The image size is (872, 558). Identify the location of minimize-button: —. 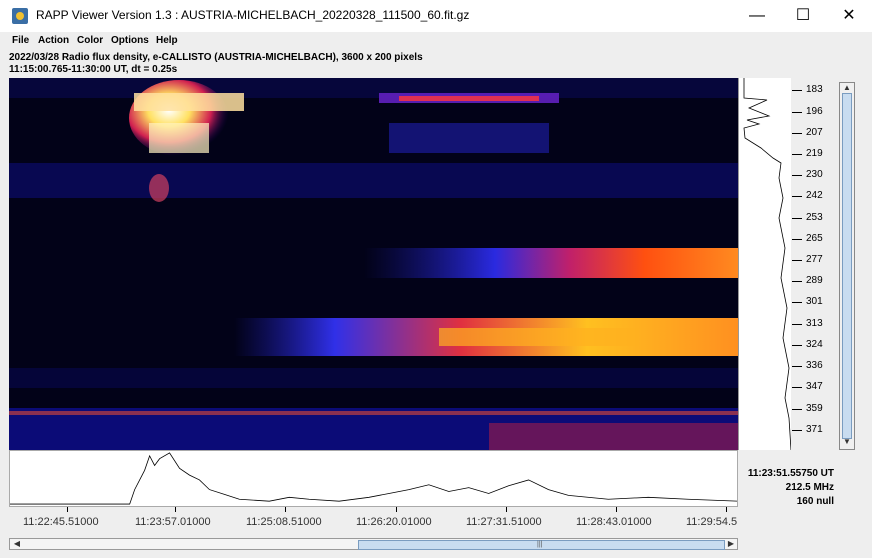
(757, 16).